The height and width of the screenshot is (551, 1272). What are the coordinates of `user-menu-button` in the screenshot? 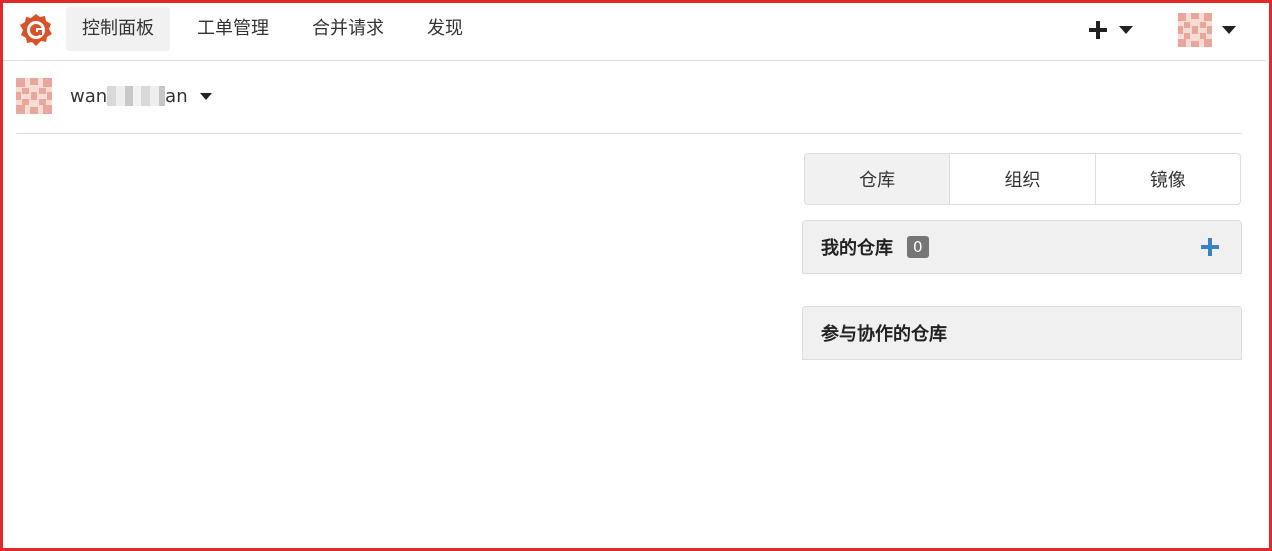 It's located at (1207, 30).